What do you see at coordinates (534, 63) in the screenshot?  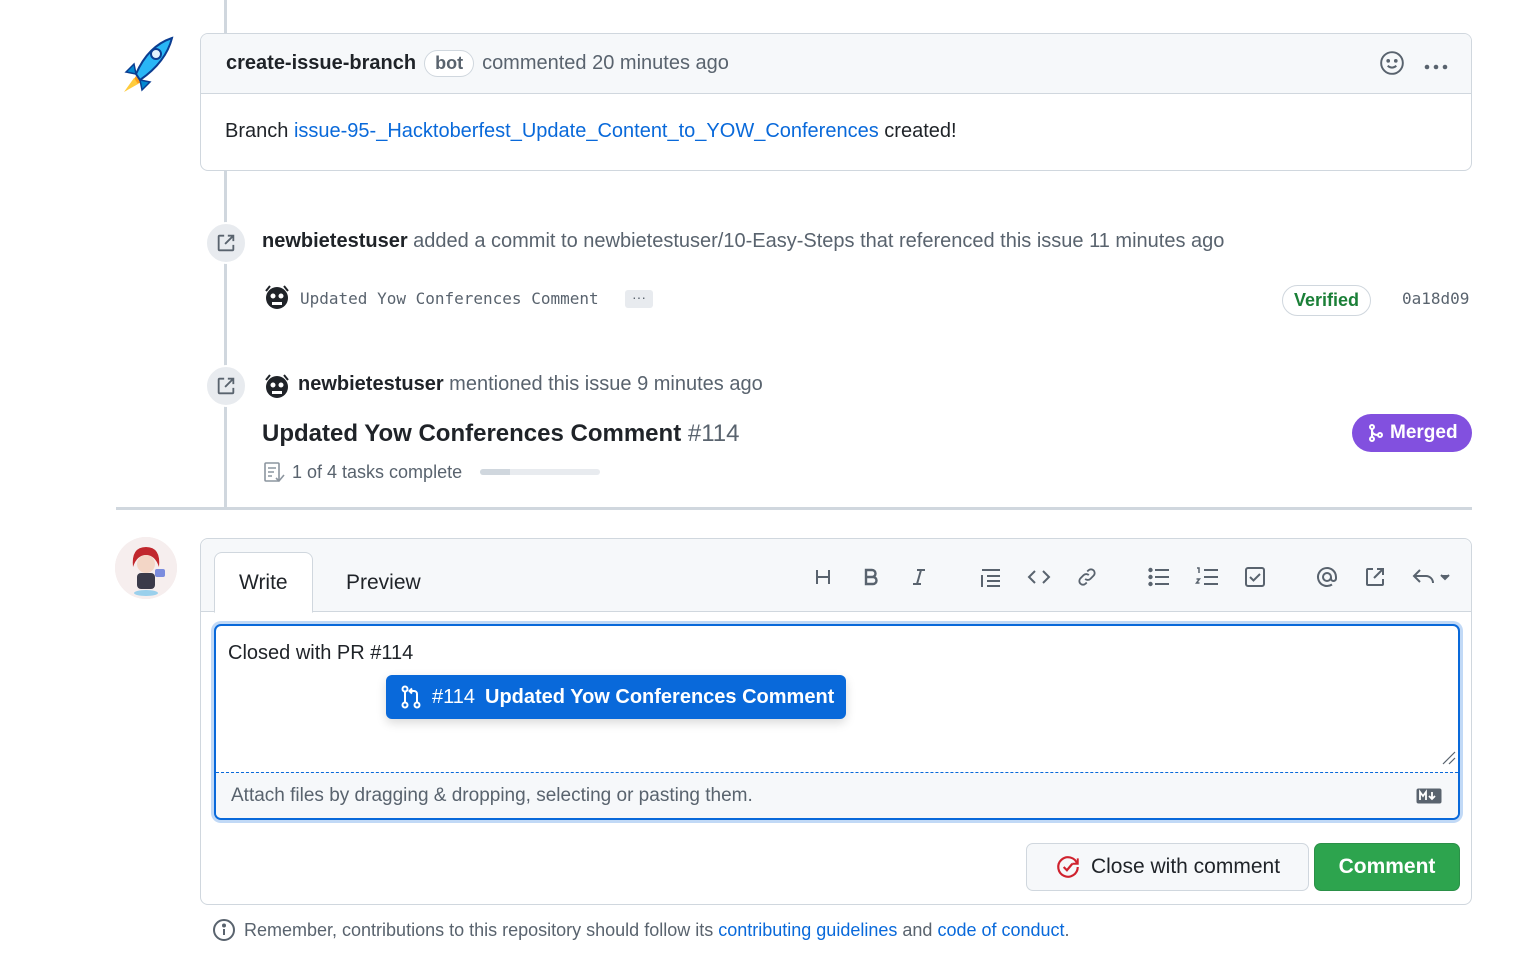 I see `comment-action: commented` at bounding box center [534, 63].